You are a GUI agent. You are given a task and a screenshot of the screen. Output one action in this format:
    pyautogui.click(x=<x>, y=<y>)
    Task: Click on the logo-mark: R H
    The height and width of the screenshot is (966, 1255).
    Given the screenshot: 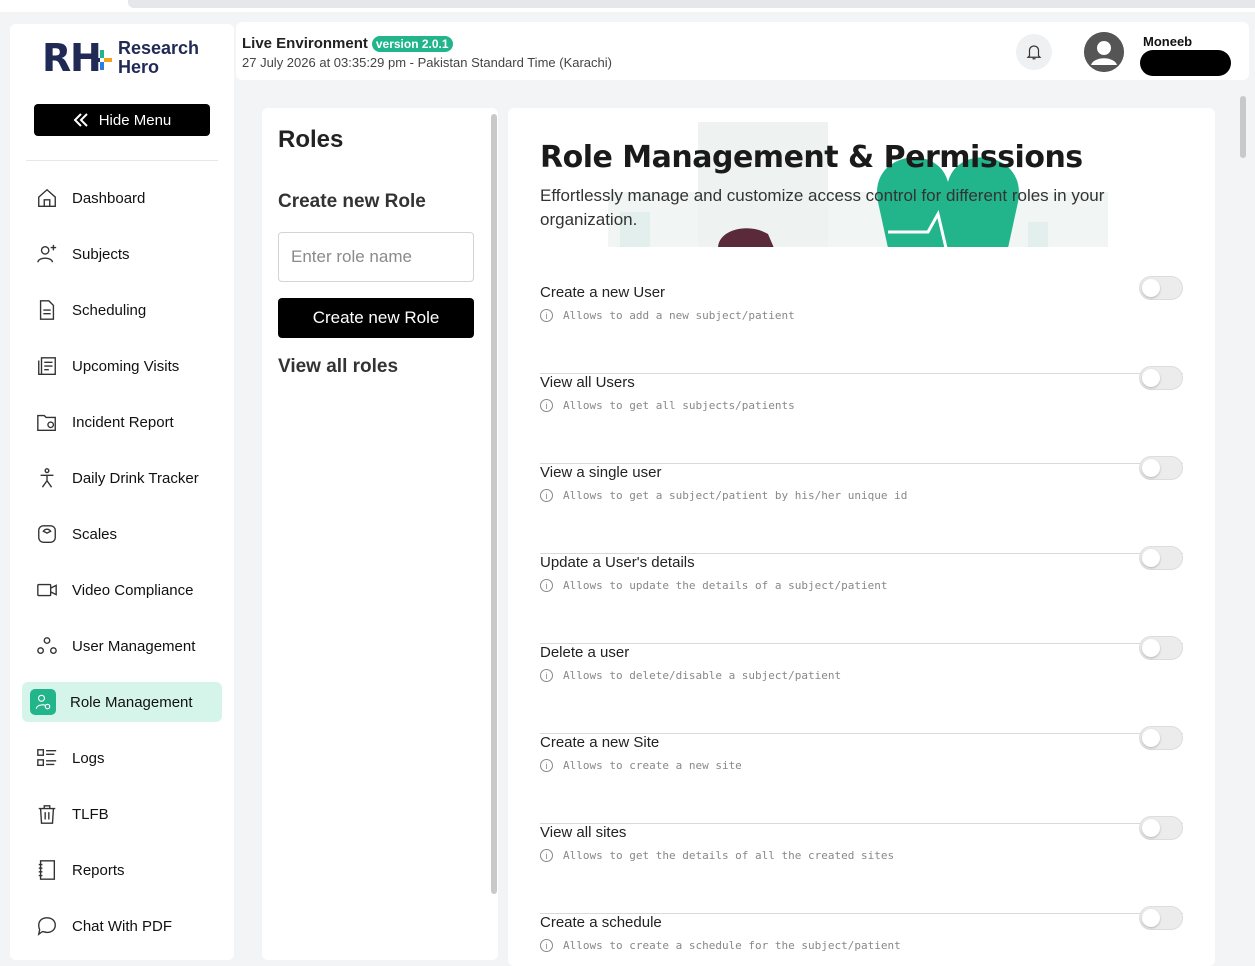 What is the action you would take?
    pyautogui.click(x=78, y=58)
    